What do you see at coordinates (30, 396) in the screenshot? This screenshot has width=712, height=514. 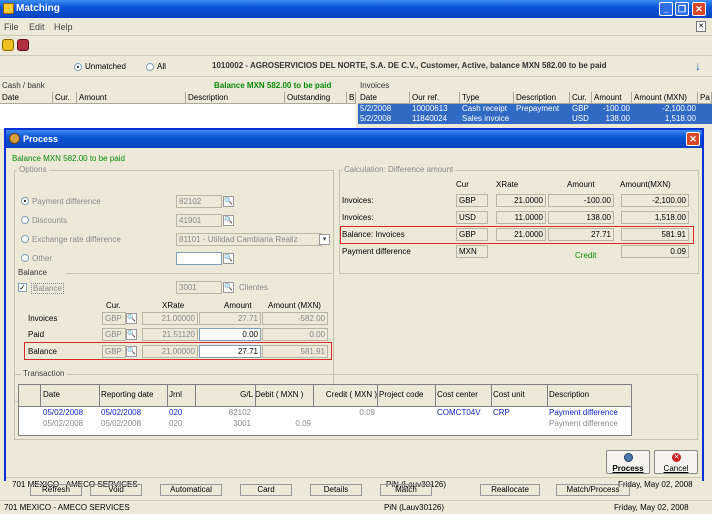 I see `row-selector-header` at bounding box center [30, 396].